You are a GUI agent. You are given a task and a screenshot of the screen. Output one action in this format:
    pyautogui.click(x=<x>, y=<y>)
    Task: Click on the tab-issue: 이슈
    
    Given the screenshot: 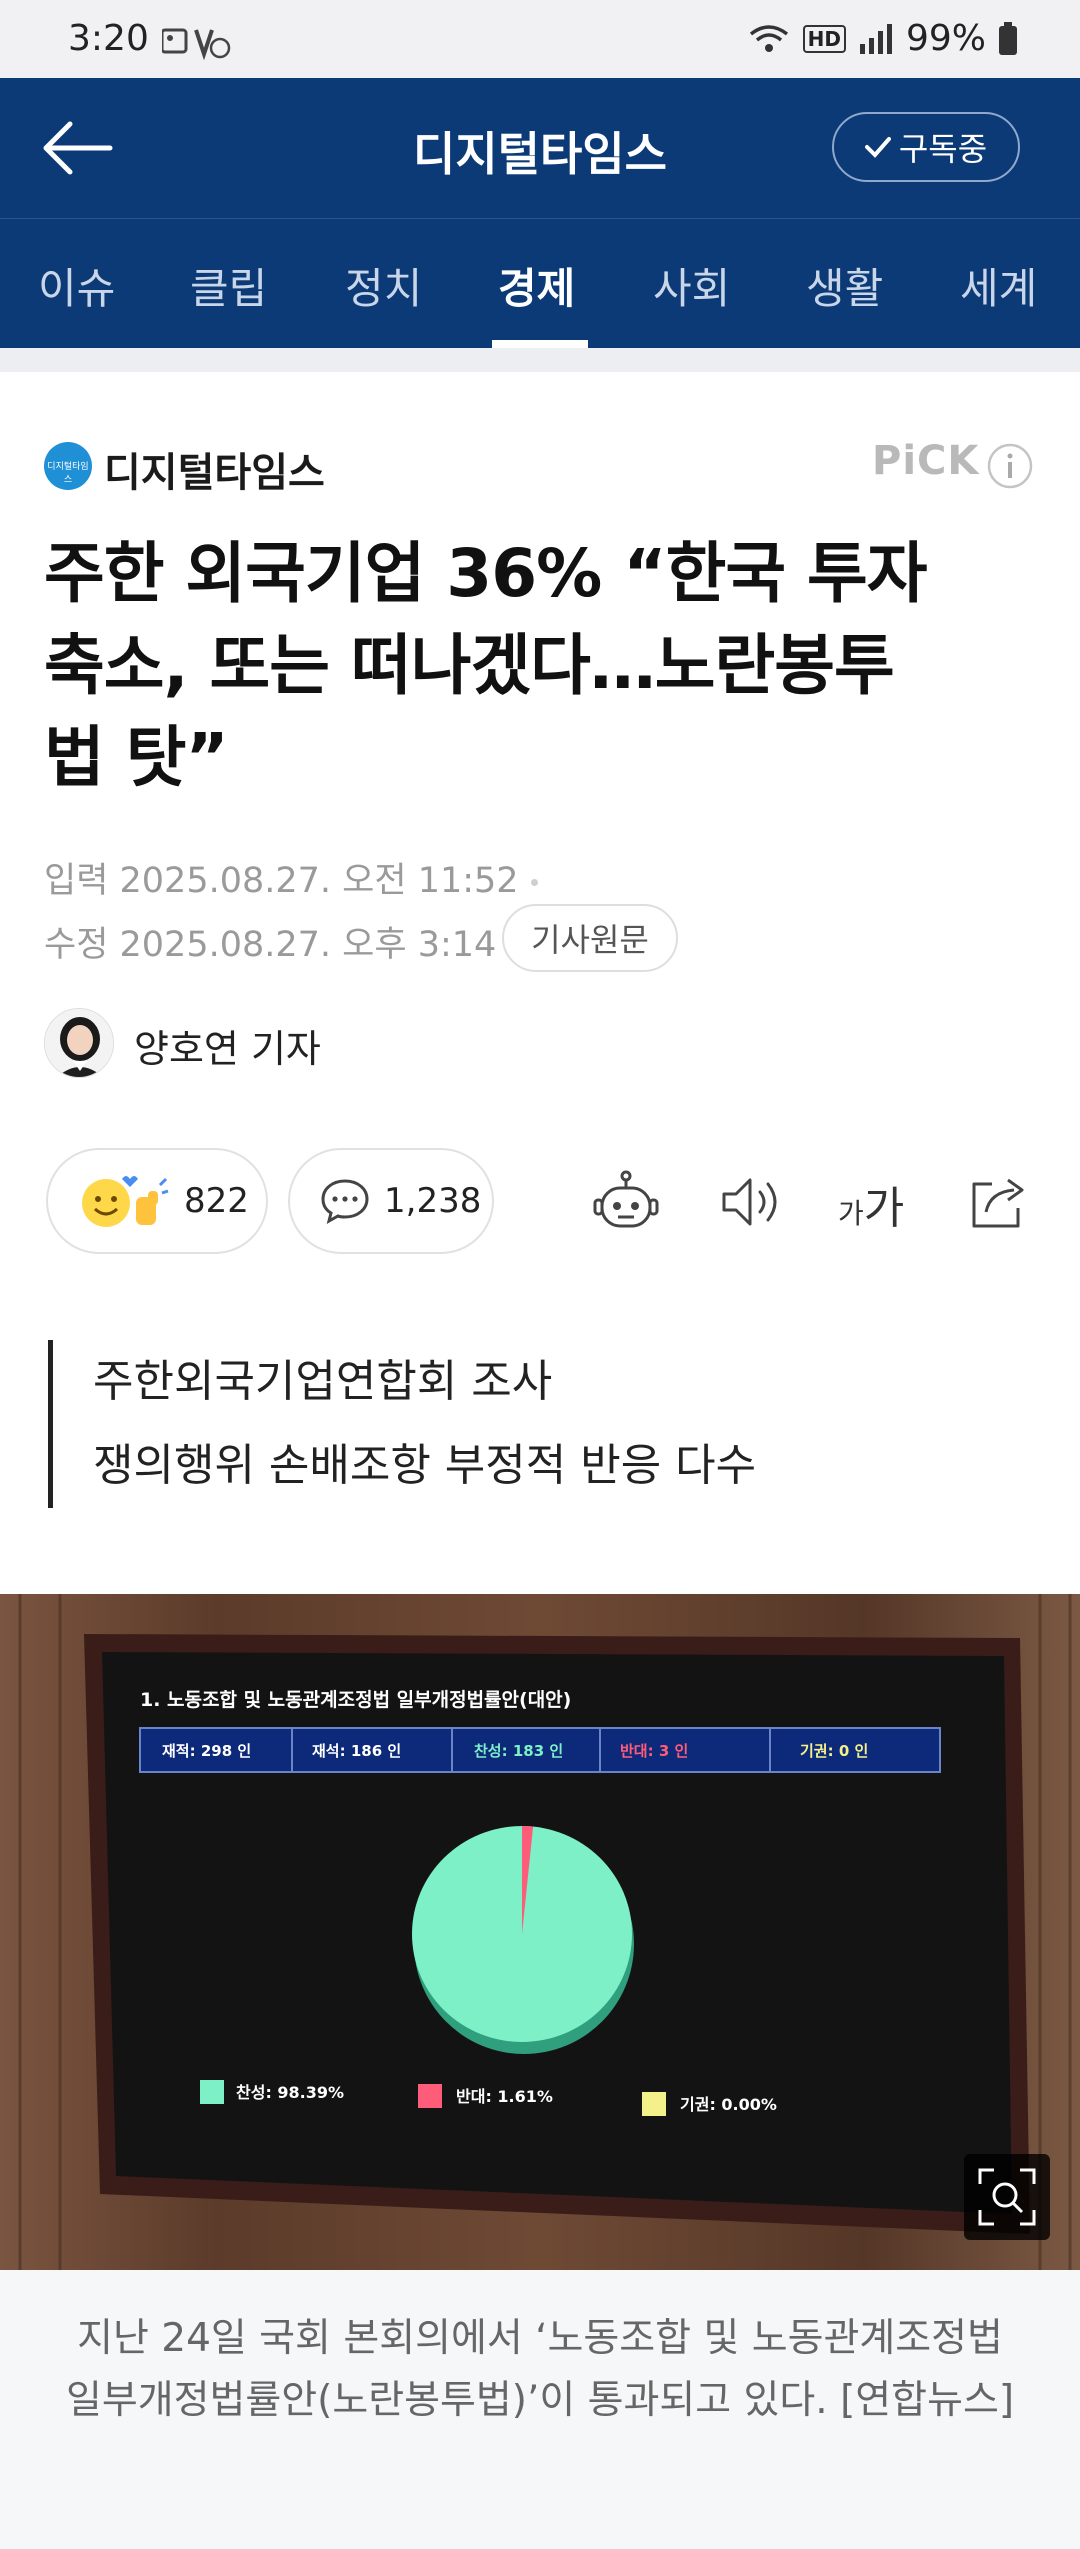 What is the action you would take?
    pyautogui.click(x=76, y=285)
    